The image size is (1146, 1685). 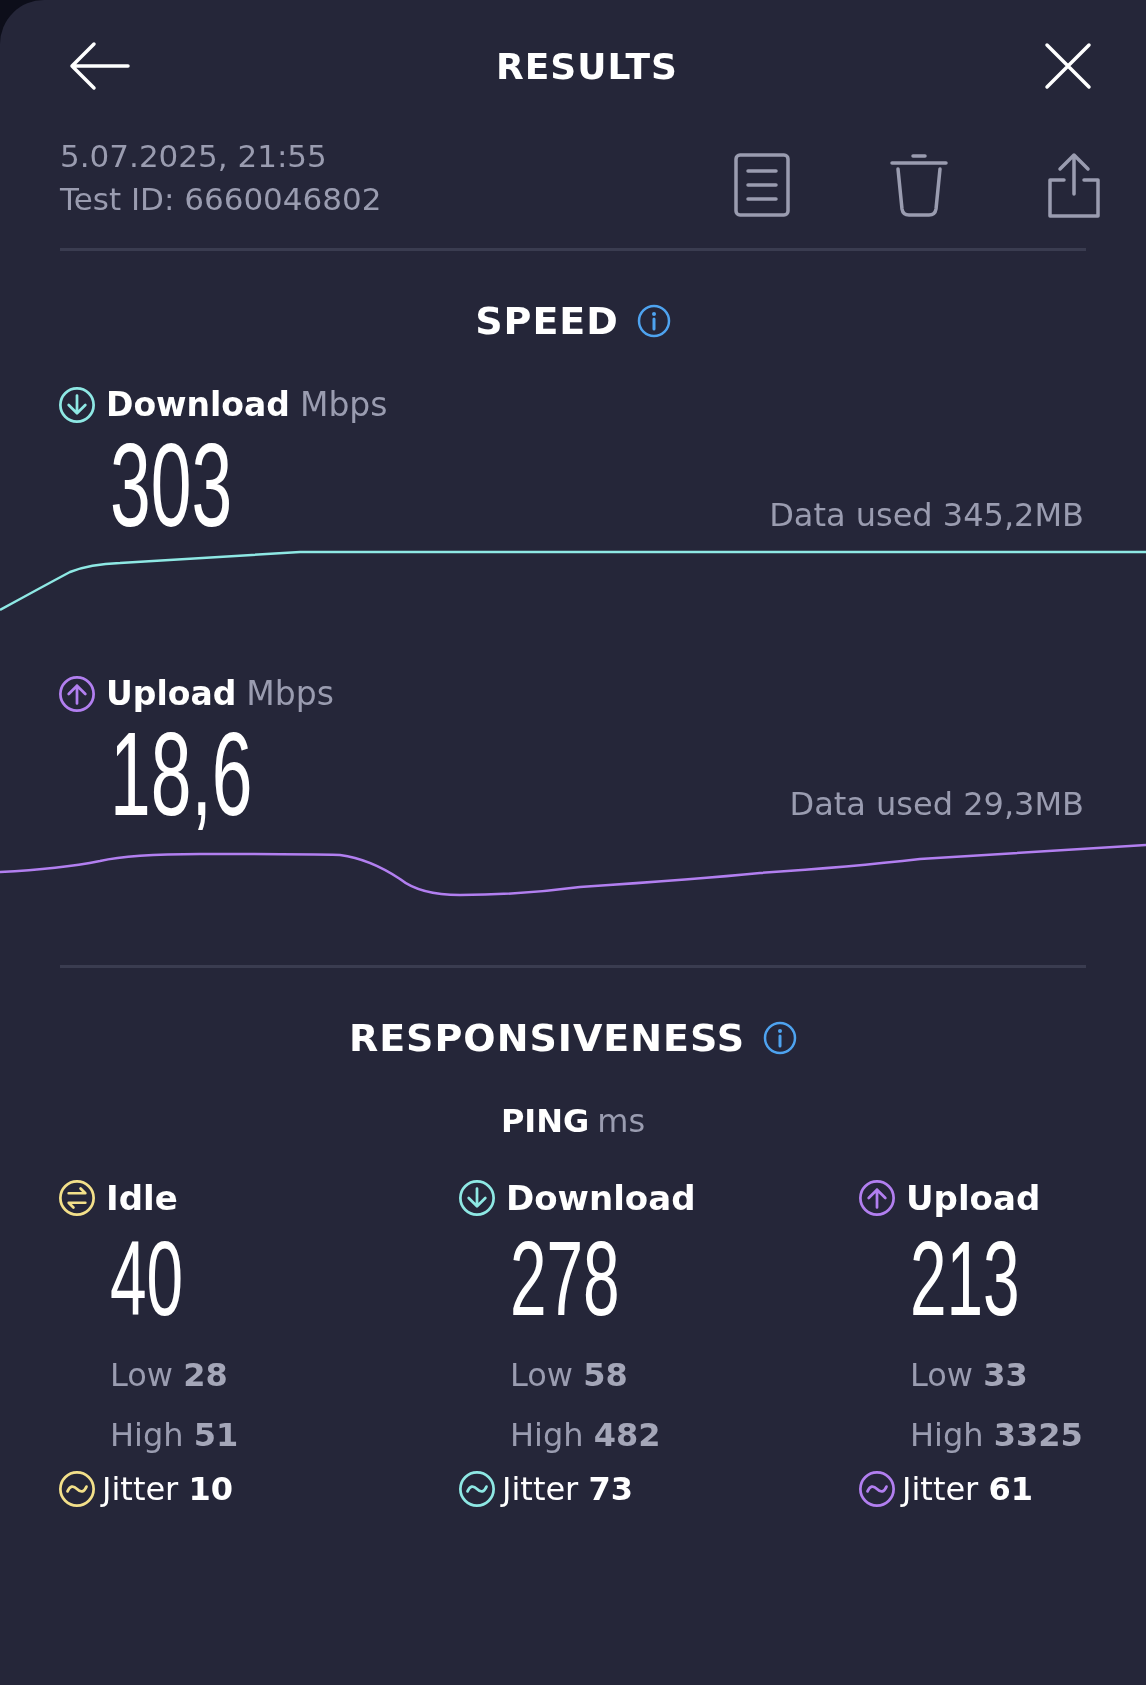 What do you see at coordinates (586, 1435) in the screenshot?
I see `ping-high: High 482` at bounding box center [586, 1435].